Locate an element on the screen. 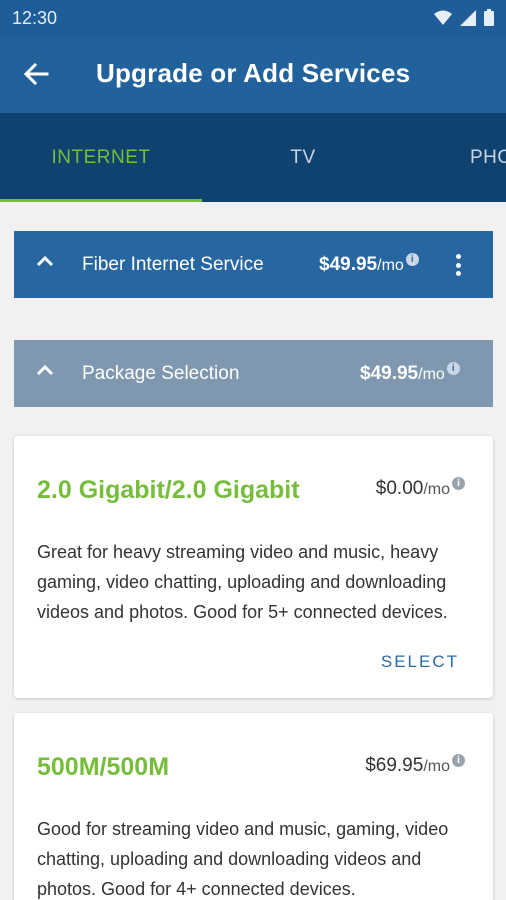 The height and width of the screenshot is (900, 506). app-bar: Upgrade or Add Services is located at coordinates (253, 74).